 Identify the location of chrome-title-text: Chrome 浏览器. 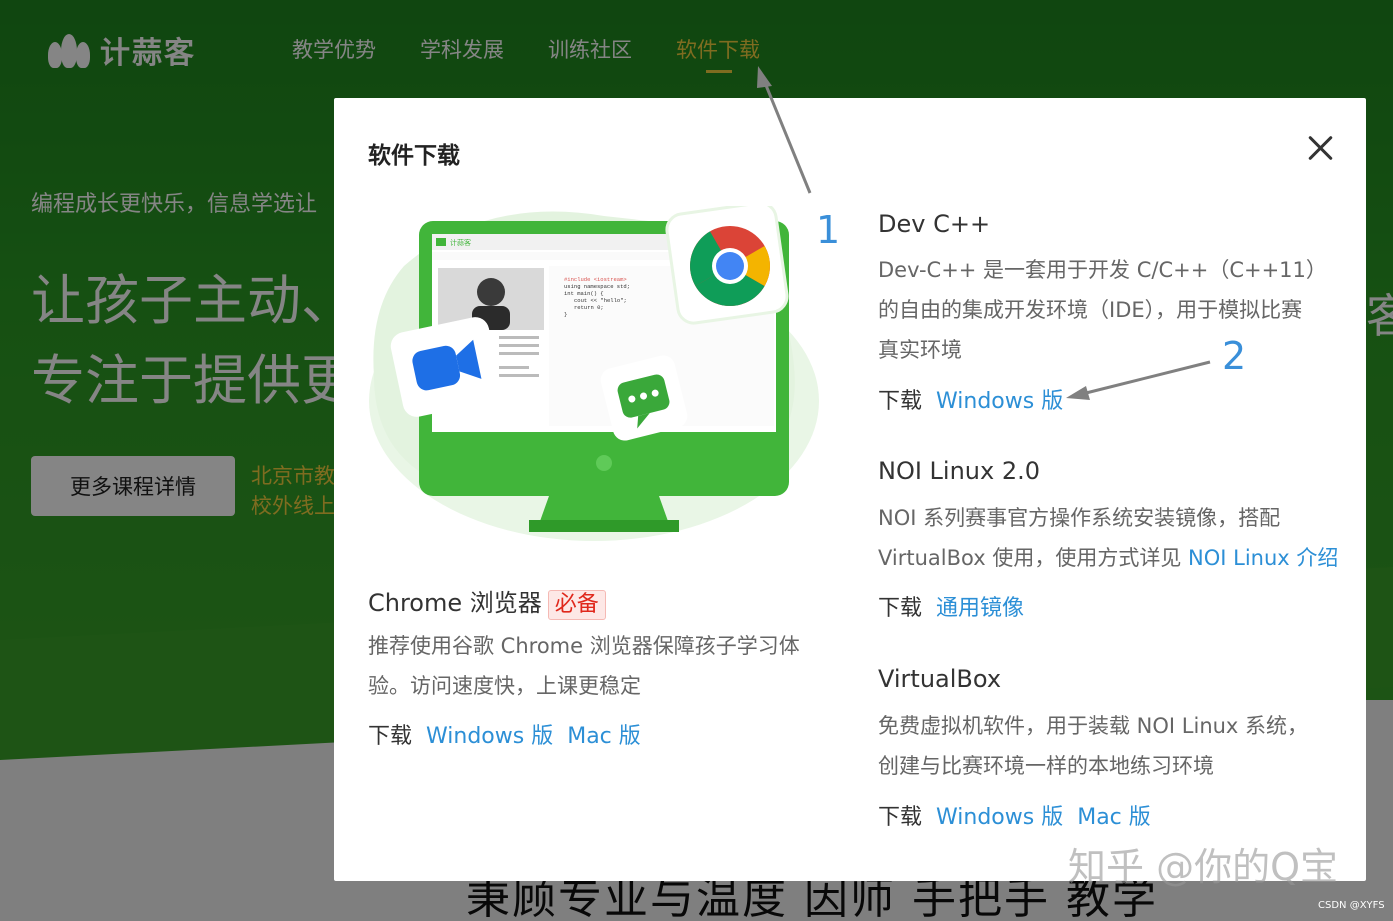
(455, 603).